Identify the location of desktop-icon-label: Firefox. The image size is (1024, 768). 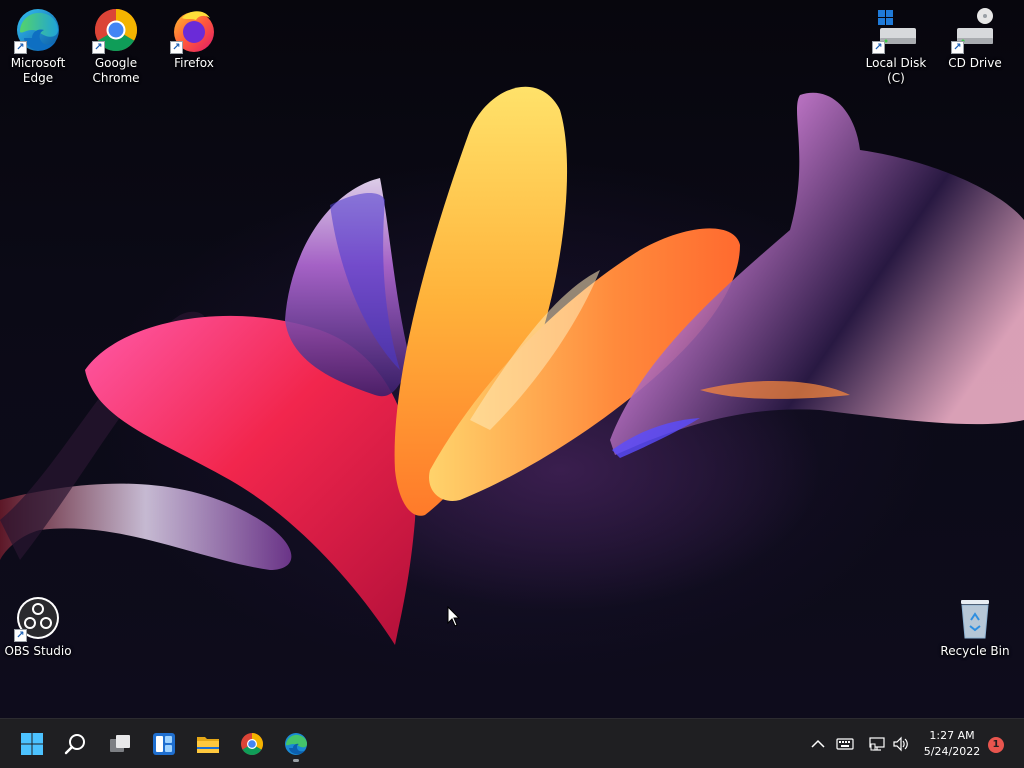
(194, 63).